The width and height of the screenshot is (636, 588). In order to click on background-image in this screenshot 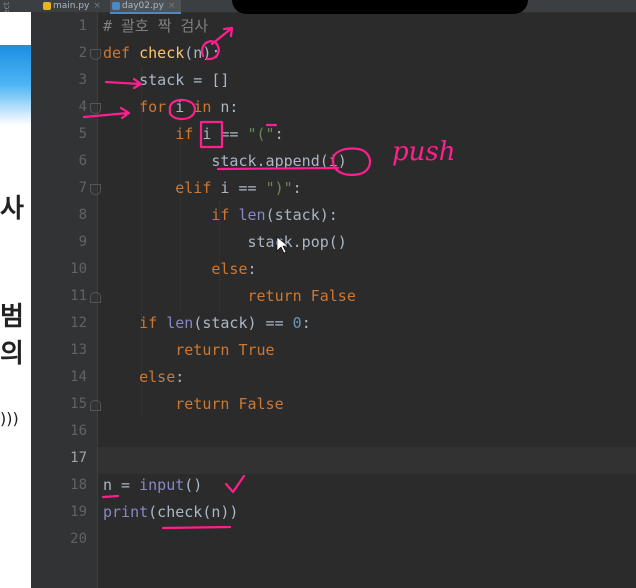, I will do `click(15, 85)`.